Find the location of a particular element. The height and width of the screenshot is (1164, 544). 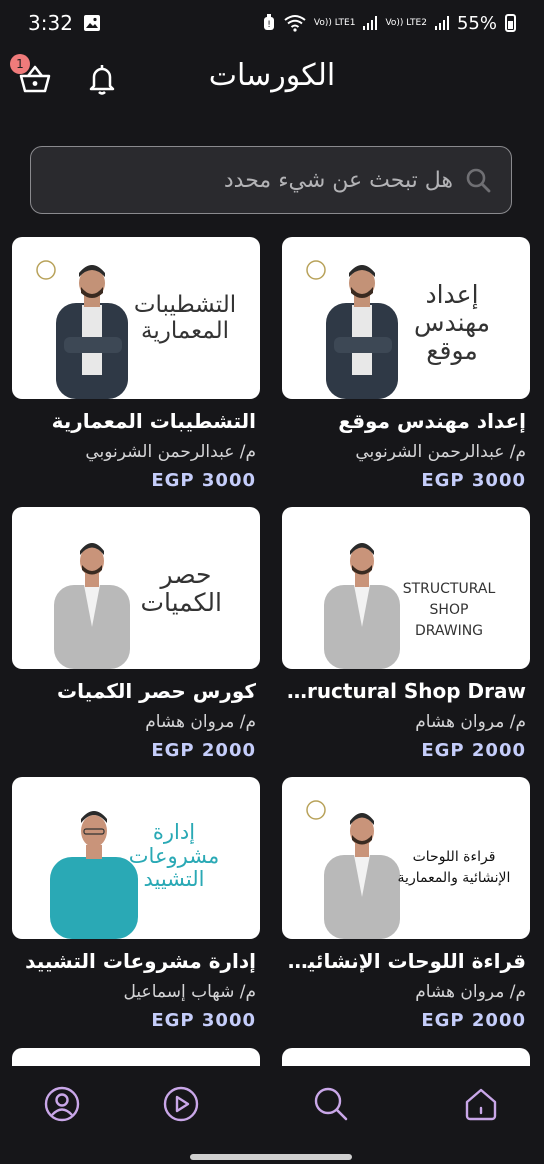

home-icon is located at coordinates (481, 1104).